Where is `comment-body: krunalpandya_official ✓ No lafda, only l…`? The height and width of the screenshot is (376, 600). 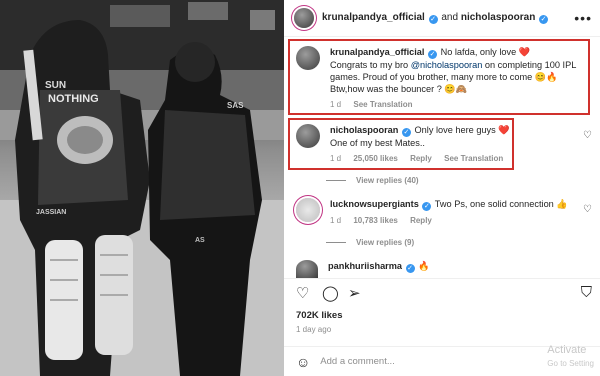
comment-body: krunalpandya_official ✓ No lafda, only l… is located at coordinates (453, 78).